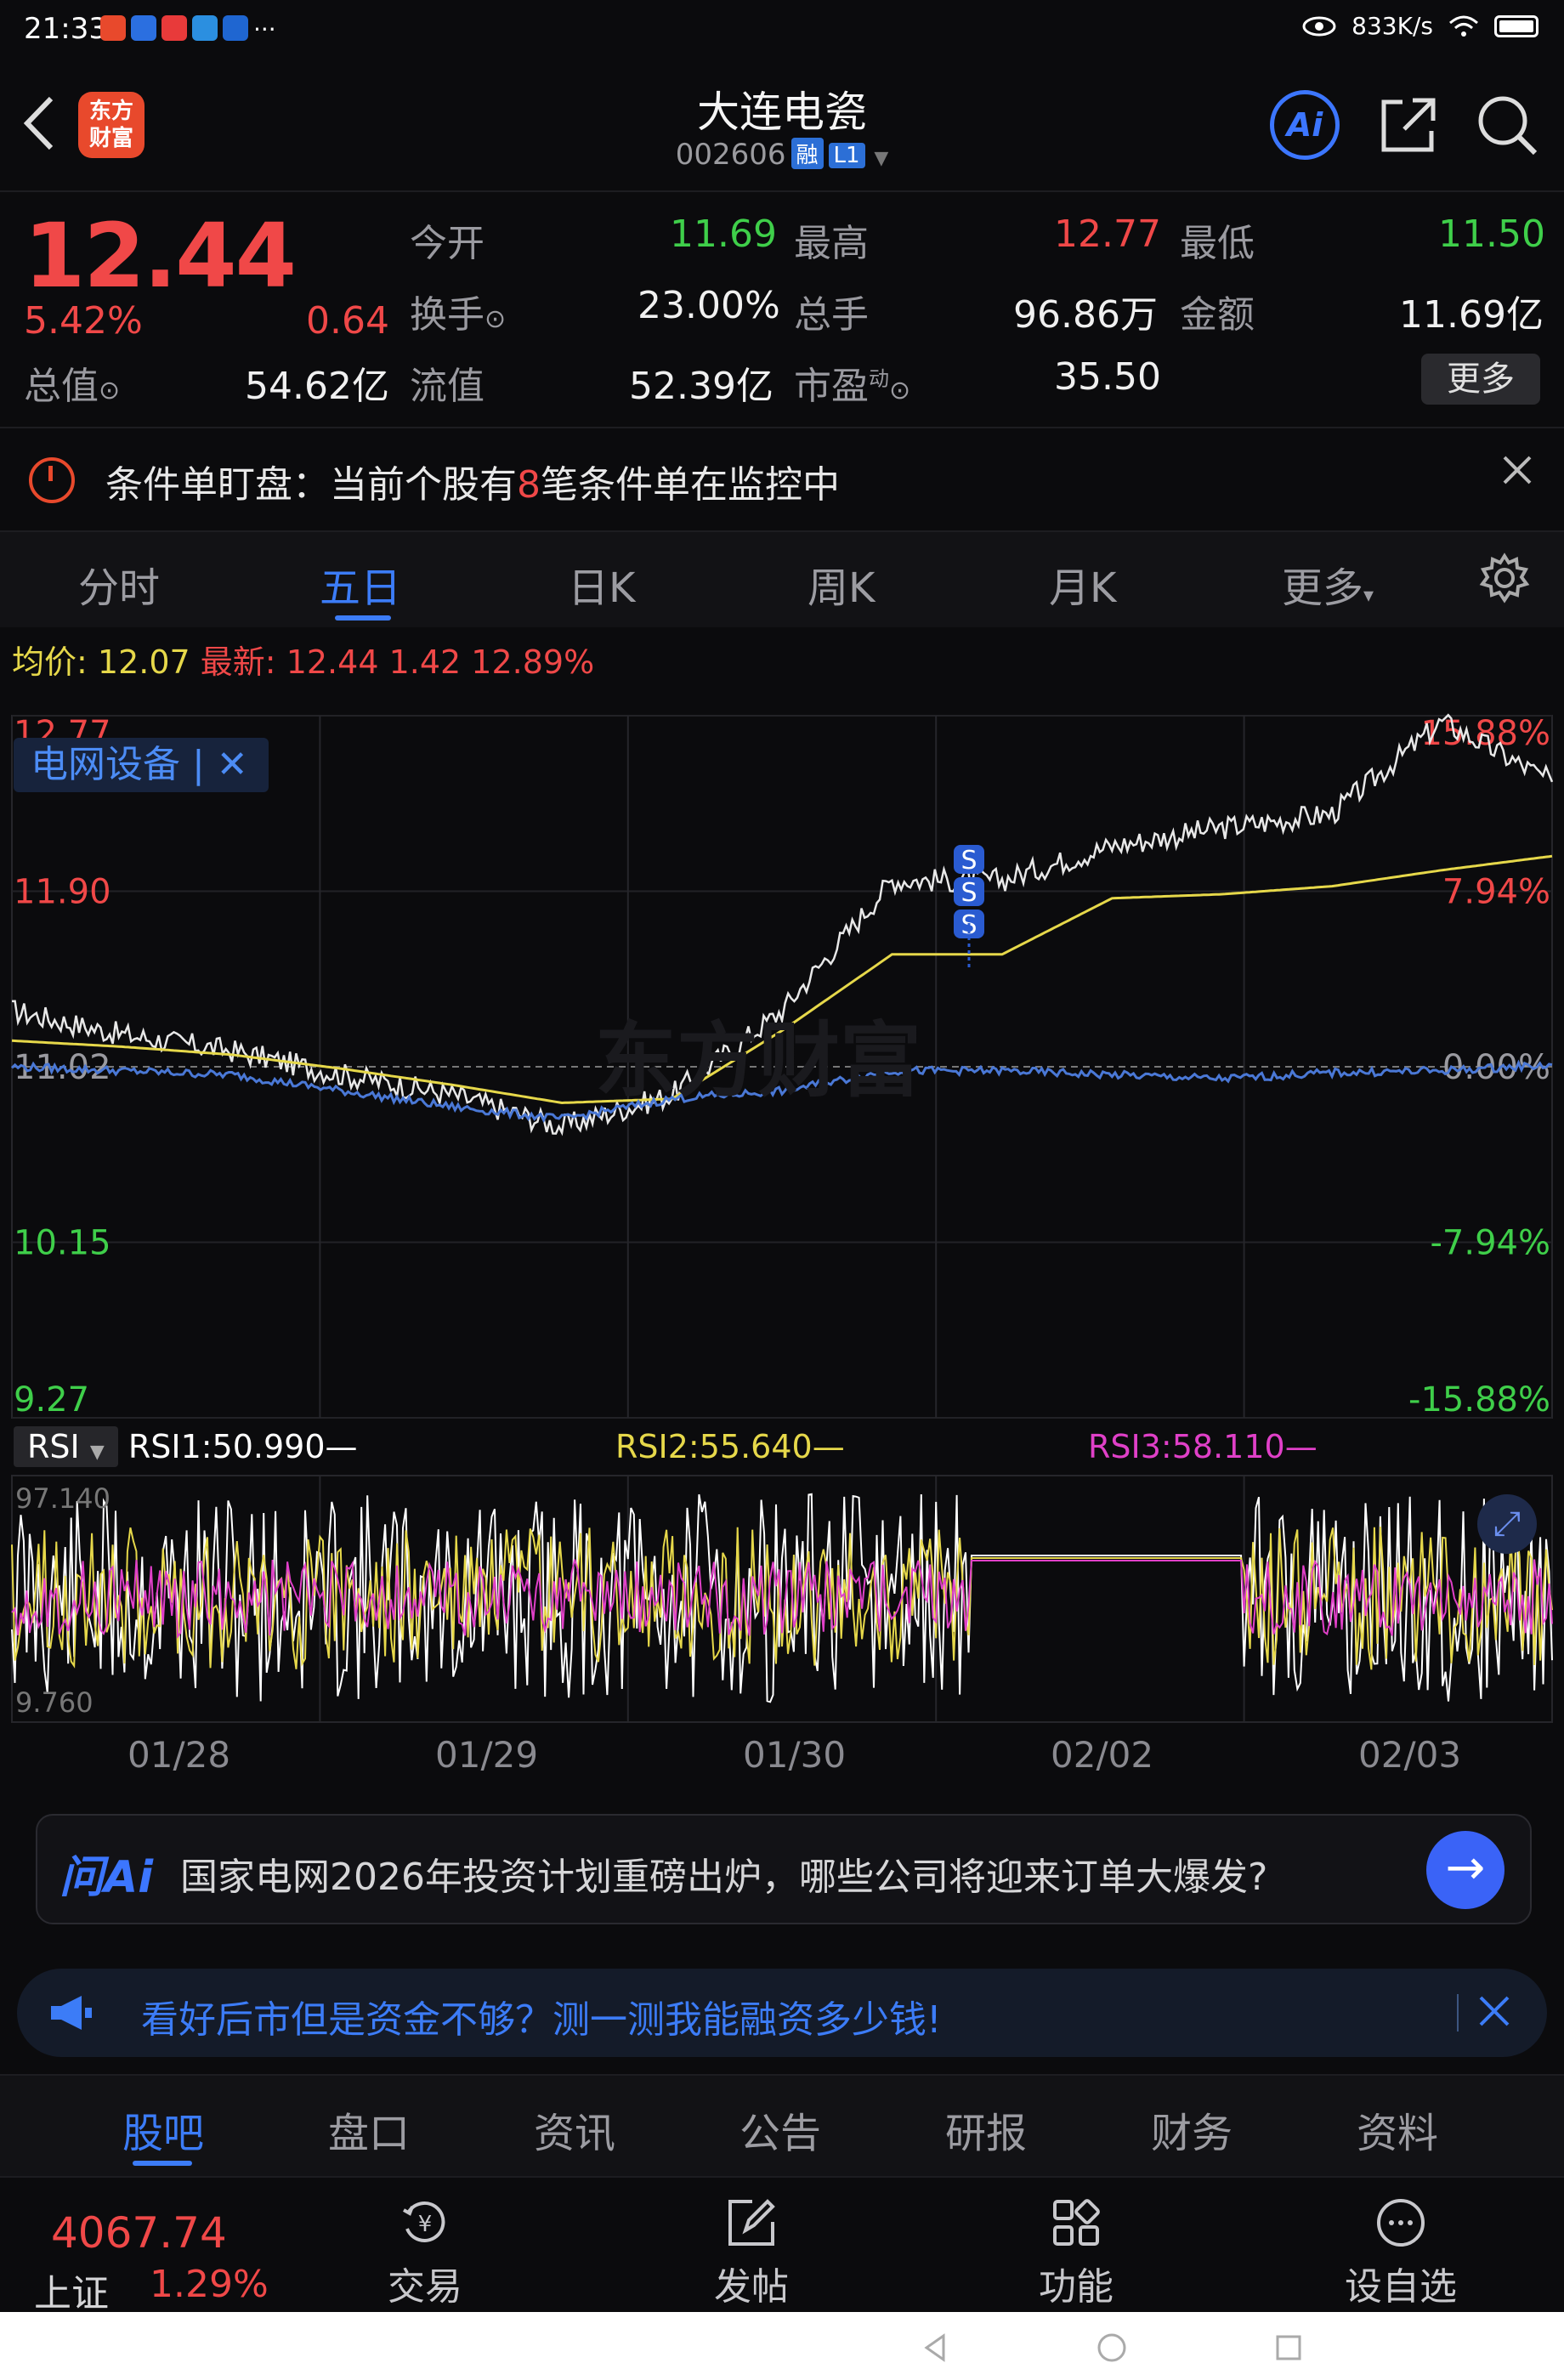 This screenshot has width=1564, height=2380. I want to click on total-value-label-text: 总值, so click(61, 386).